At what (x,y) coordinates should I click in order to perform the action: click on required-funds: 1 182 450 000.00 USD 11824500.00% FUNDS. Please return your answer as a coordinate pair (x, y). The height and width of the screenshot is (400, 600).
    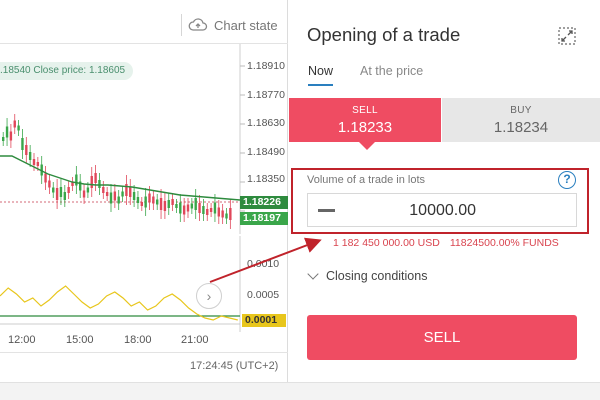
    Looking at the image, I should click on (446, 243).